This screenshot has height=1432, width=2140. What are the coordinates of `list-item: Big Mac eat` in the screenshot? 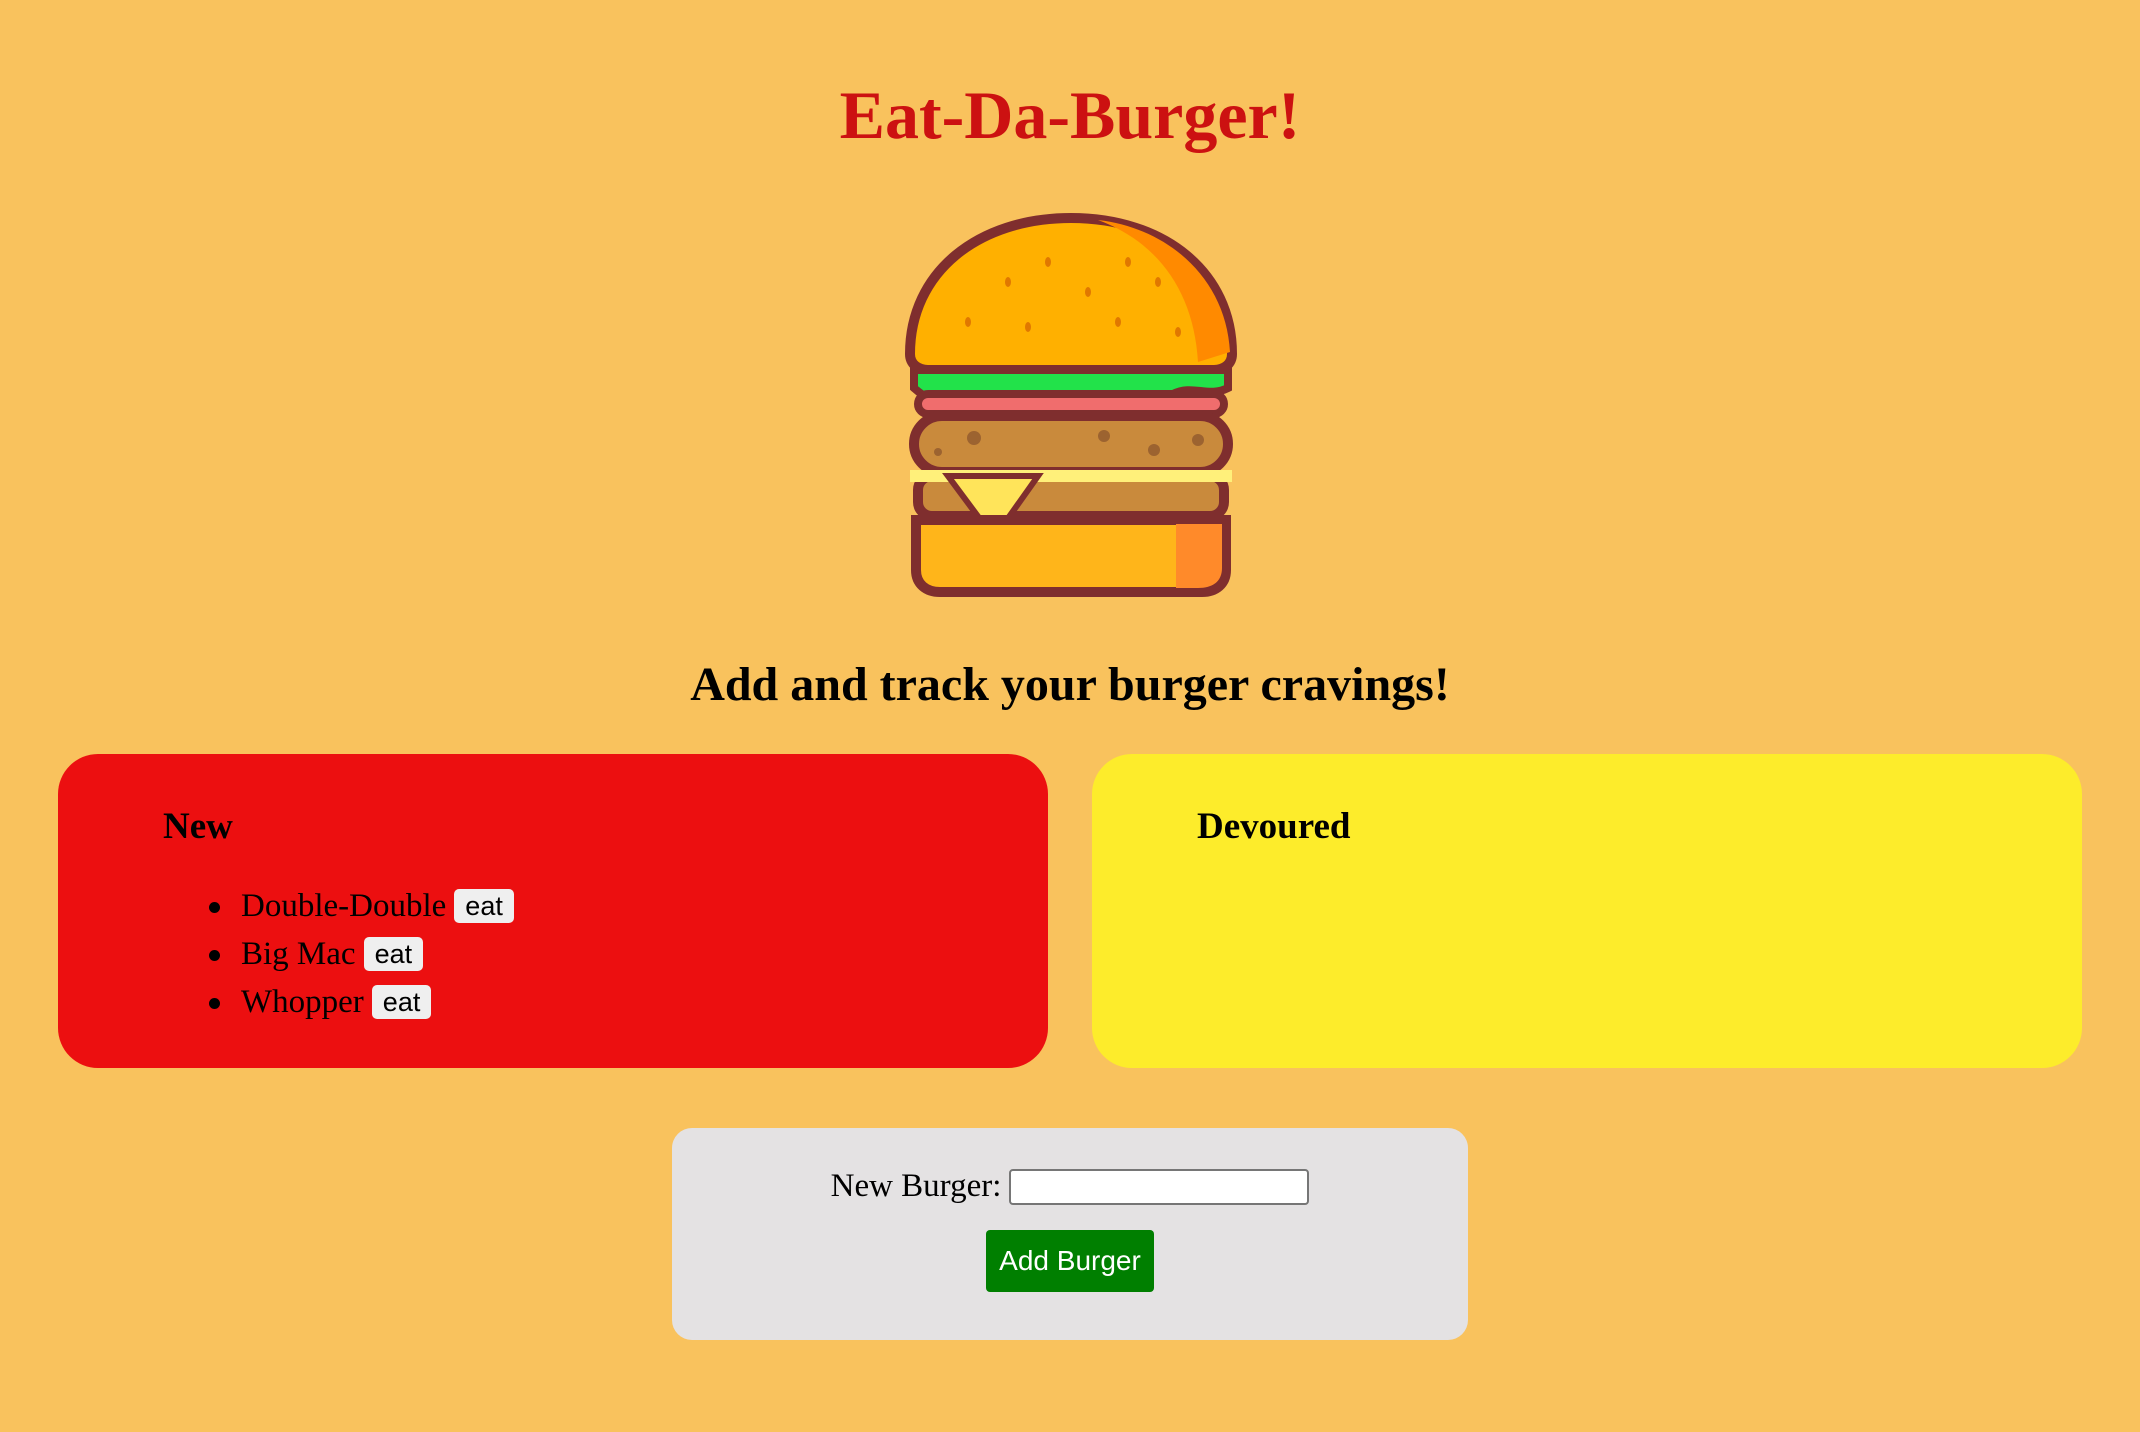 It's located at (361, 954).